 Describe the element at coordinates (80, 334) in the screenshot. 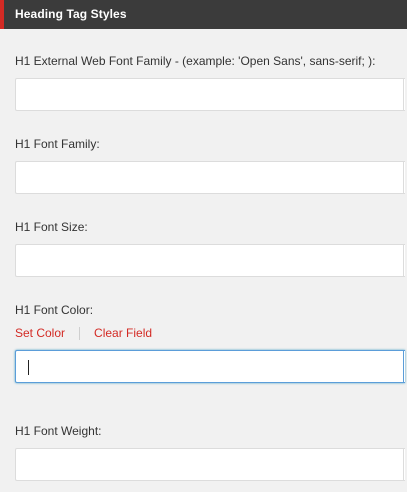

I see `link-separator` at that location.